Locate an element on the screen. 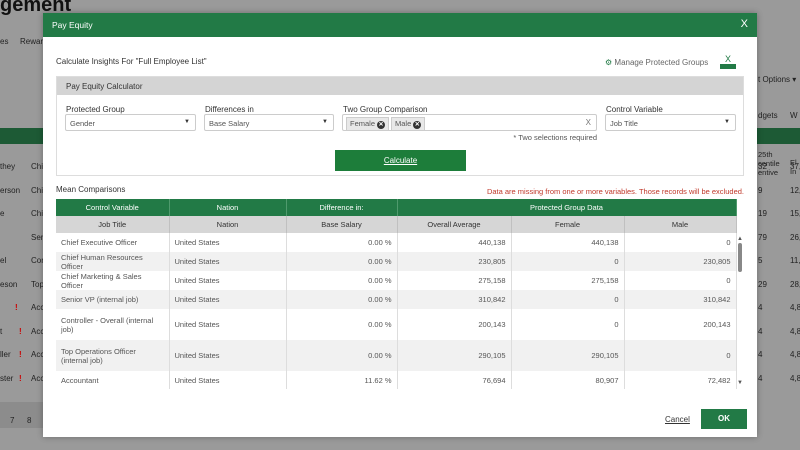  group-header: Protected Group Data is located at coordinates (567, 207).